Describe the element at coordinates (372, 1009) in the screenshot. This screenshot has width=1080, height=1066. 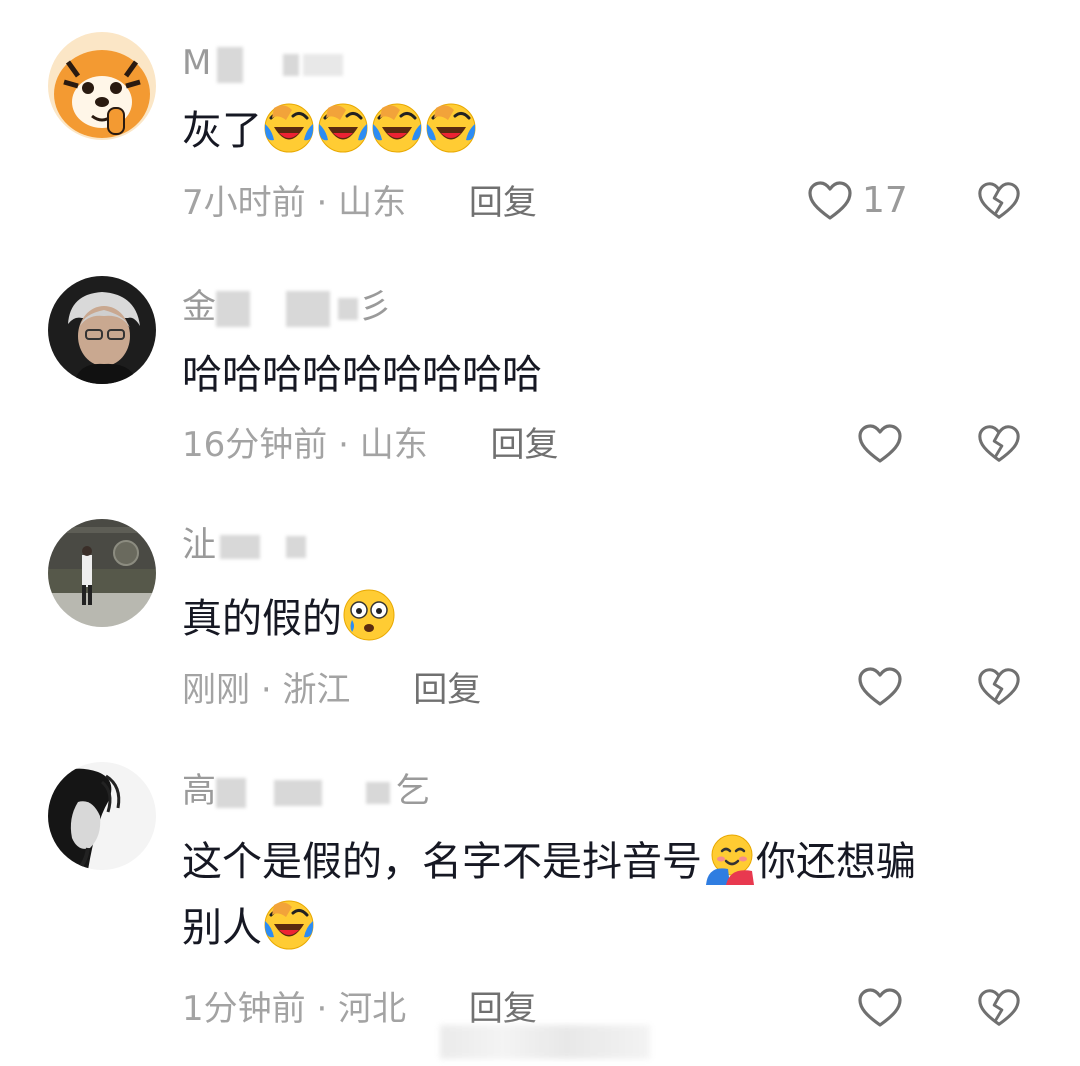
I see `comment-location: 河北` at that location.